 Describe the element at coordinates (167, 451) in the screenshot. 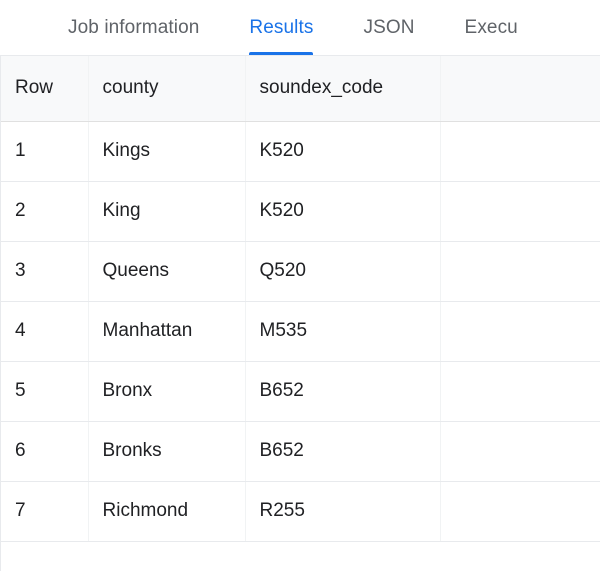

I see `cell-county: Bronks` at that location.